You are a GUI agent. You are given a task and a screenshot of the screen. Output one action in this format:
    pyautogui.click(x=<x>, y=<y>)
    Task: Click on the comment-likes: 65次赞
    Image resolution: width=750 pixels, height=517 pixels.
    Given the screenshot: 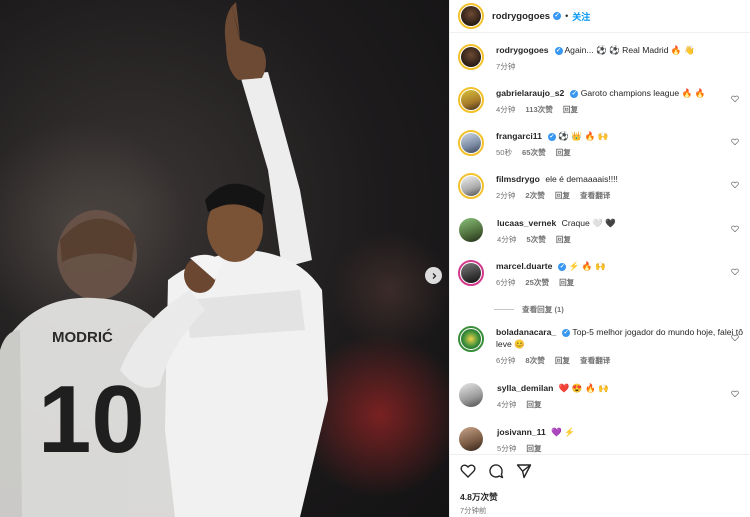 What is the action you would take?
    pyautogui.click(x=534, y=153)
    